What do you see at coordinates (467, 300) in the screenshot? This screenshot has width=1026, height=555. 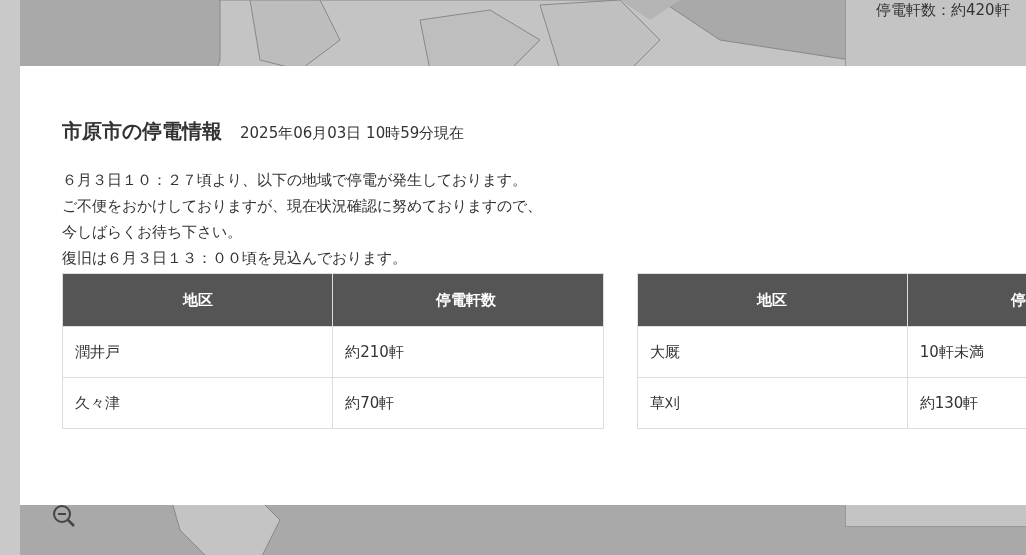 I see `column-header: 停電軒数` at bounding box center [467, 300].